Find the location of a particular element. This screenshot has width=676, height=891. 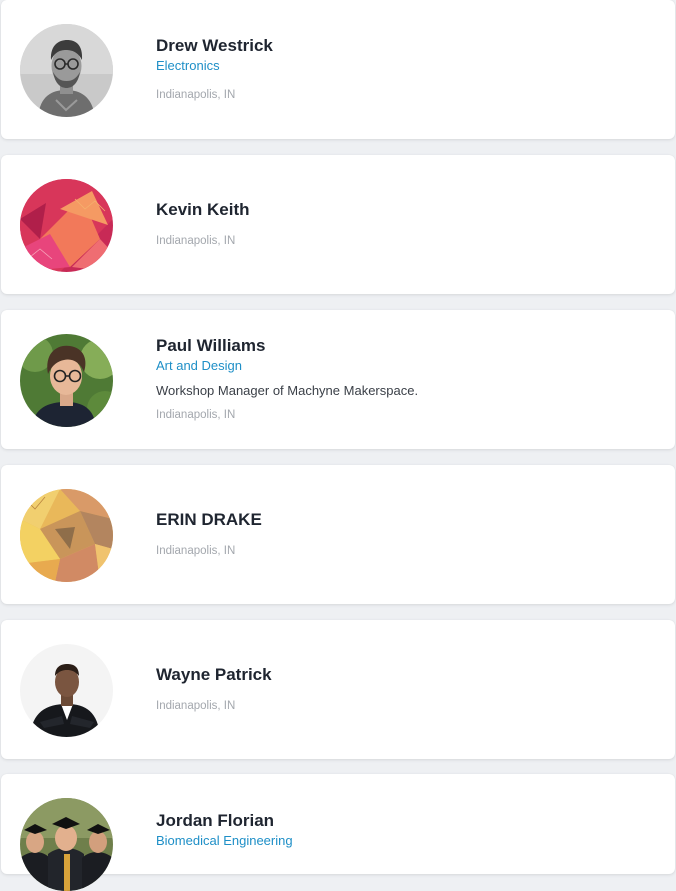

profile-category: Art and Design is located at coordinates (405, 365).